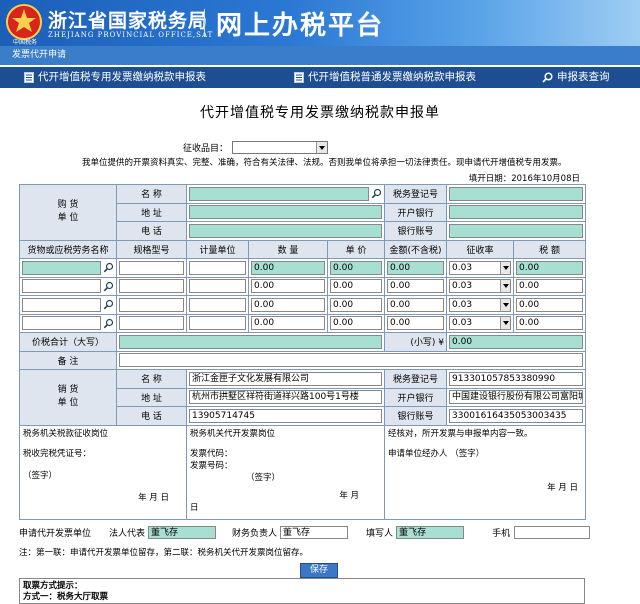 The image size is (640, 604). I want to click on tax-item-select, so click(280, 147).